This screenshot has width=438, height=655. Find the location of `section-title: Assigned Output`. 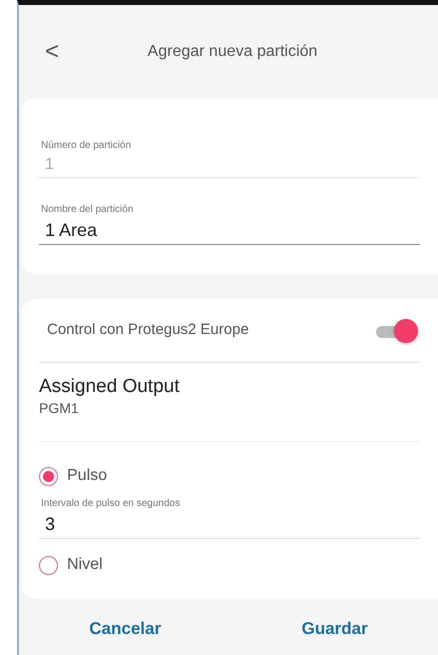

section-title: Assigned Output is located at coordinates (109, 387).